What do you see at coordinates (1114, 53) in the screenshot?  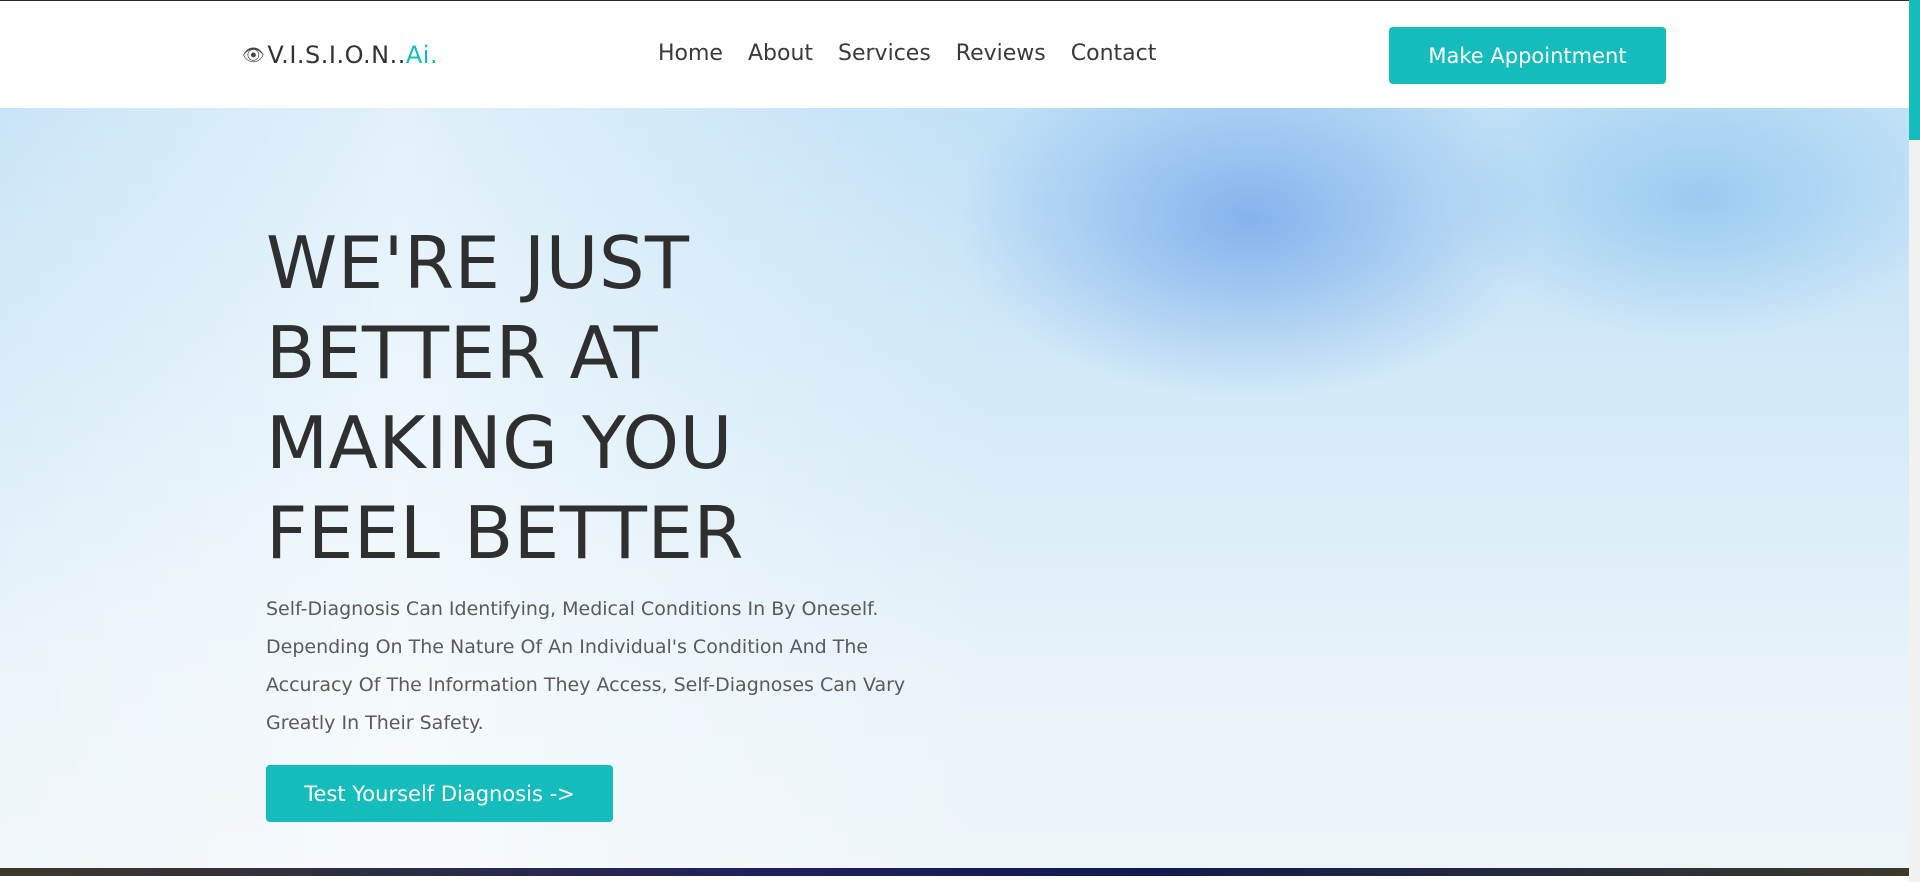 I see `nav-contact-link: Contact` at bounding box center [1114, 53].